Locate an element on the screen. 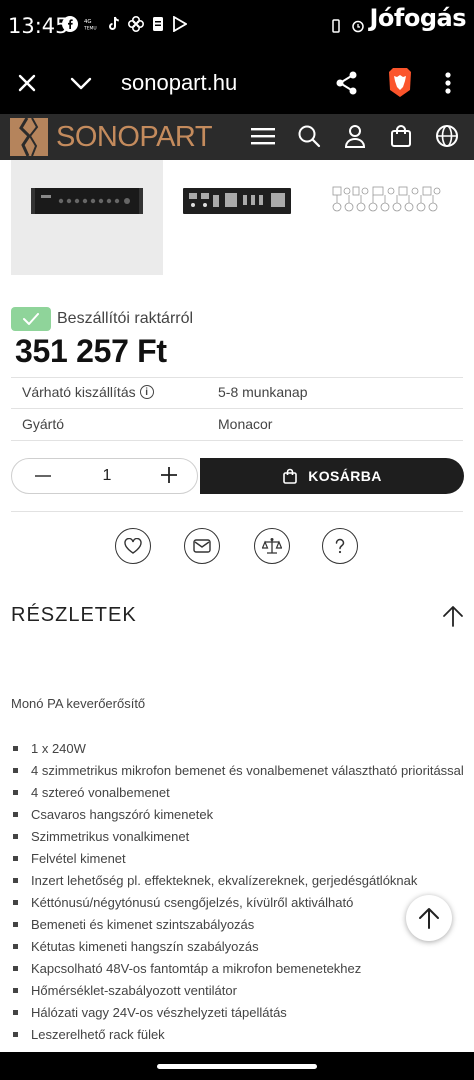 The width and height of the screenshot is (474, 1080). spec-label: Gyártó is located at coordinates (43, 424).